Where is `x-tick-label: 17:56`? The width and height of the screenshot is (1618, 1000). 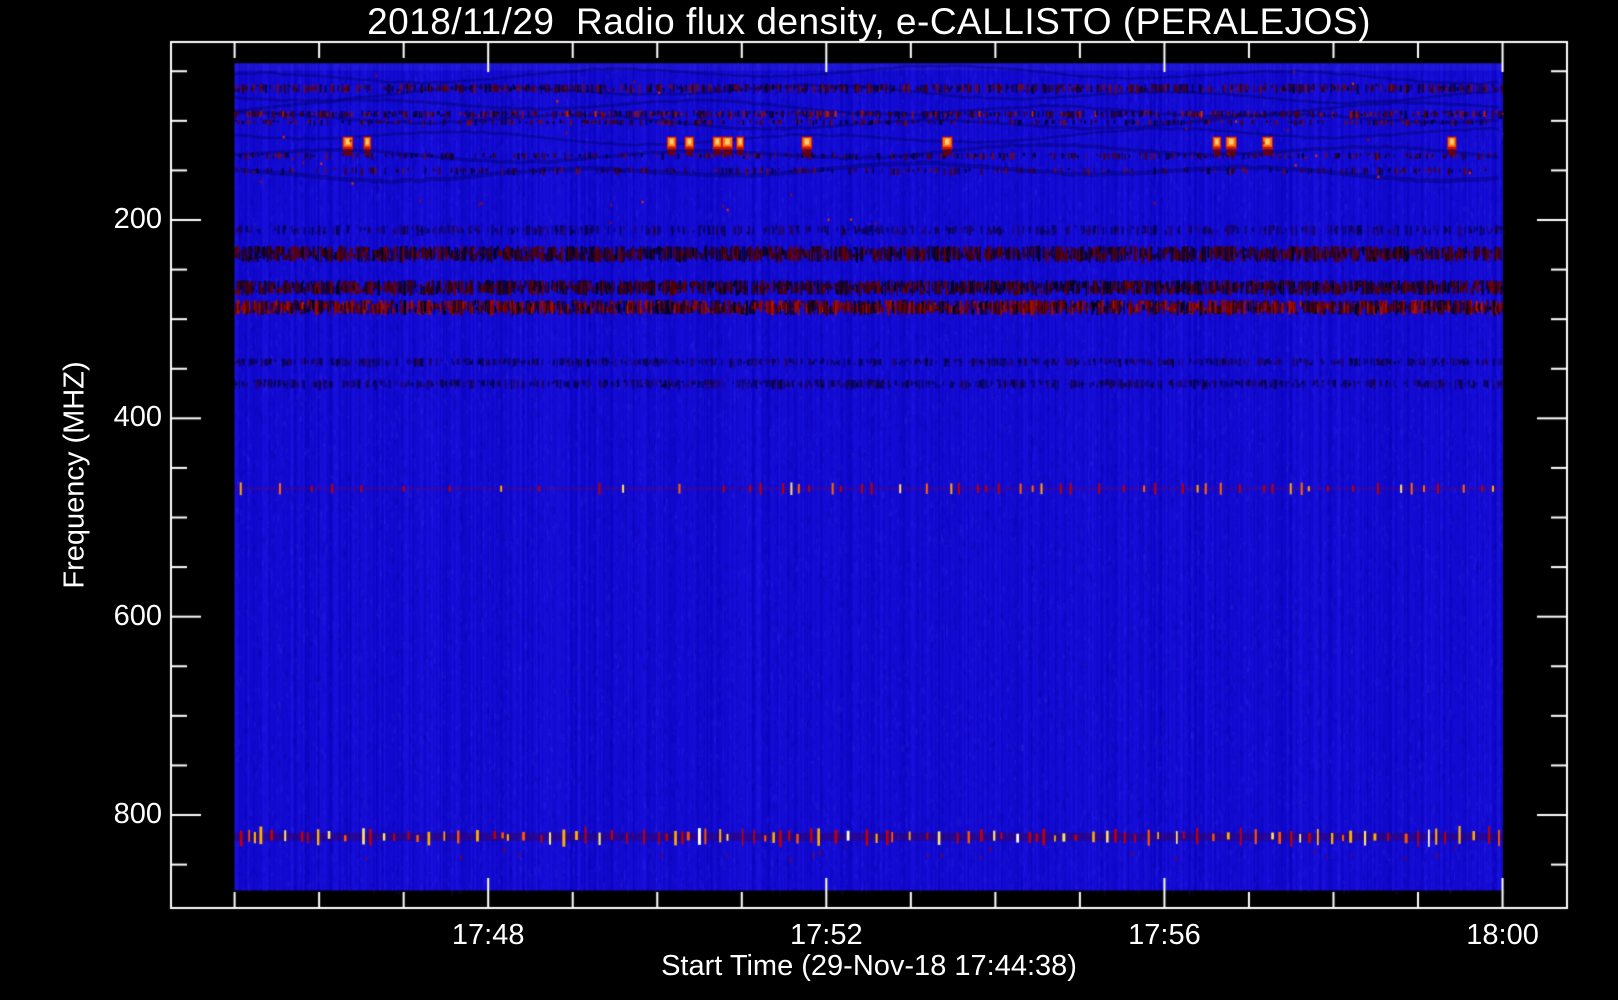
x-tick-label: 17:56 is located at coordinates (1164, 935).